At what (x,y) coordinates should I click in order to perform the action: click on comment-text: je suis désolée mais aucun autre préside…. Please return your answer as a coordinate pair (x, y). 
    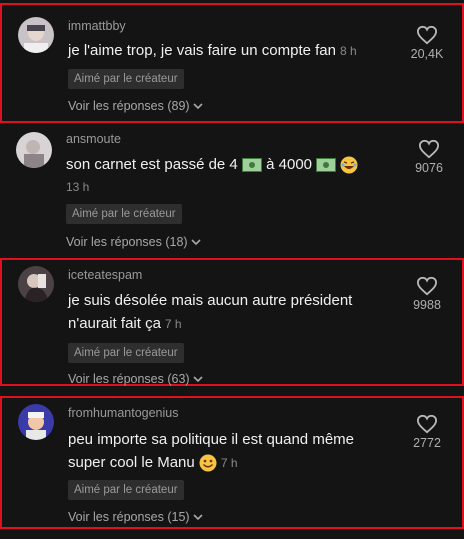
    Looking at the image, I should click on (210, 312).